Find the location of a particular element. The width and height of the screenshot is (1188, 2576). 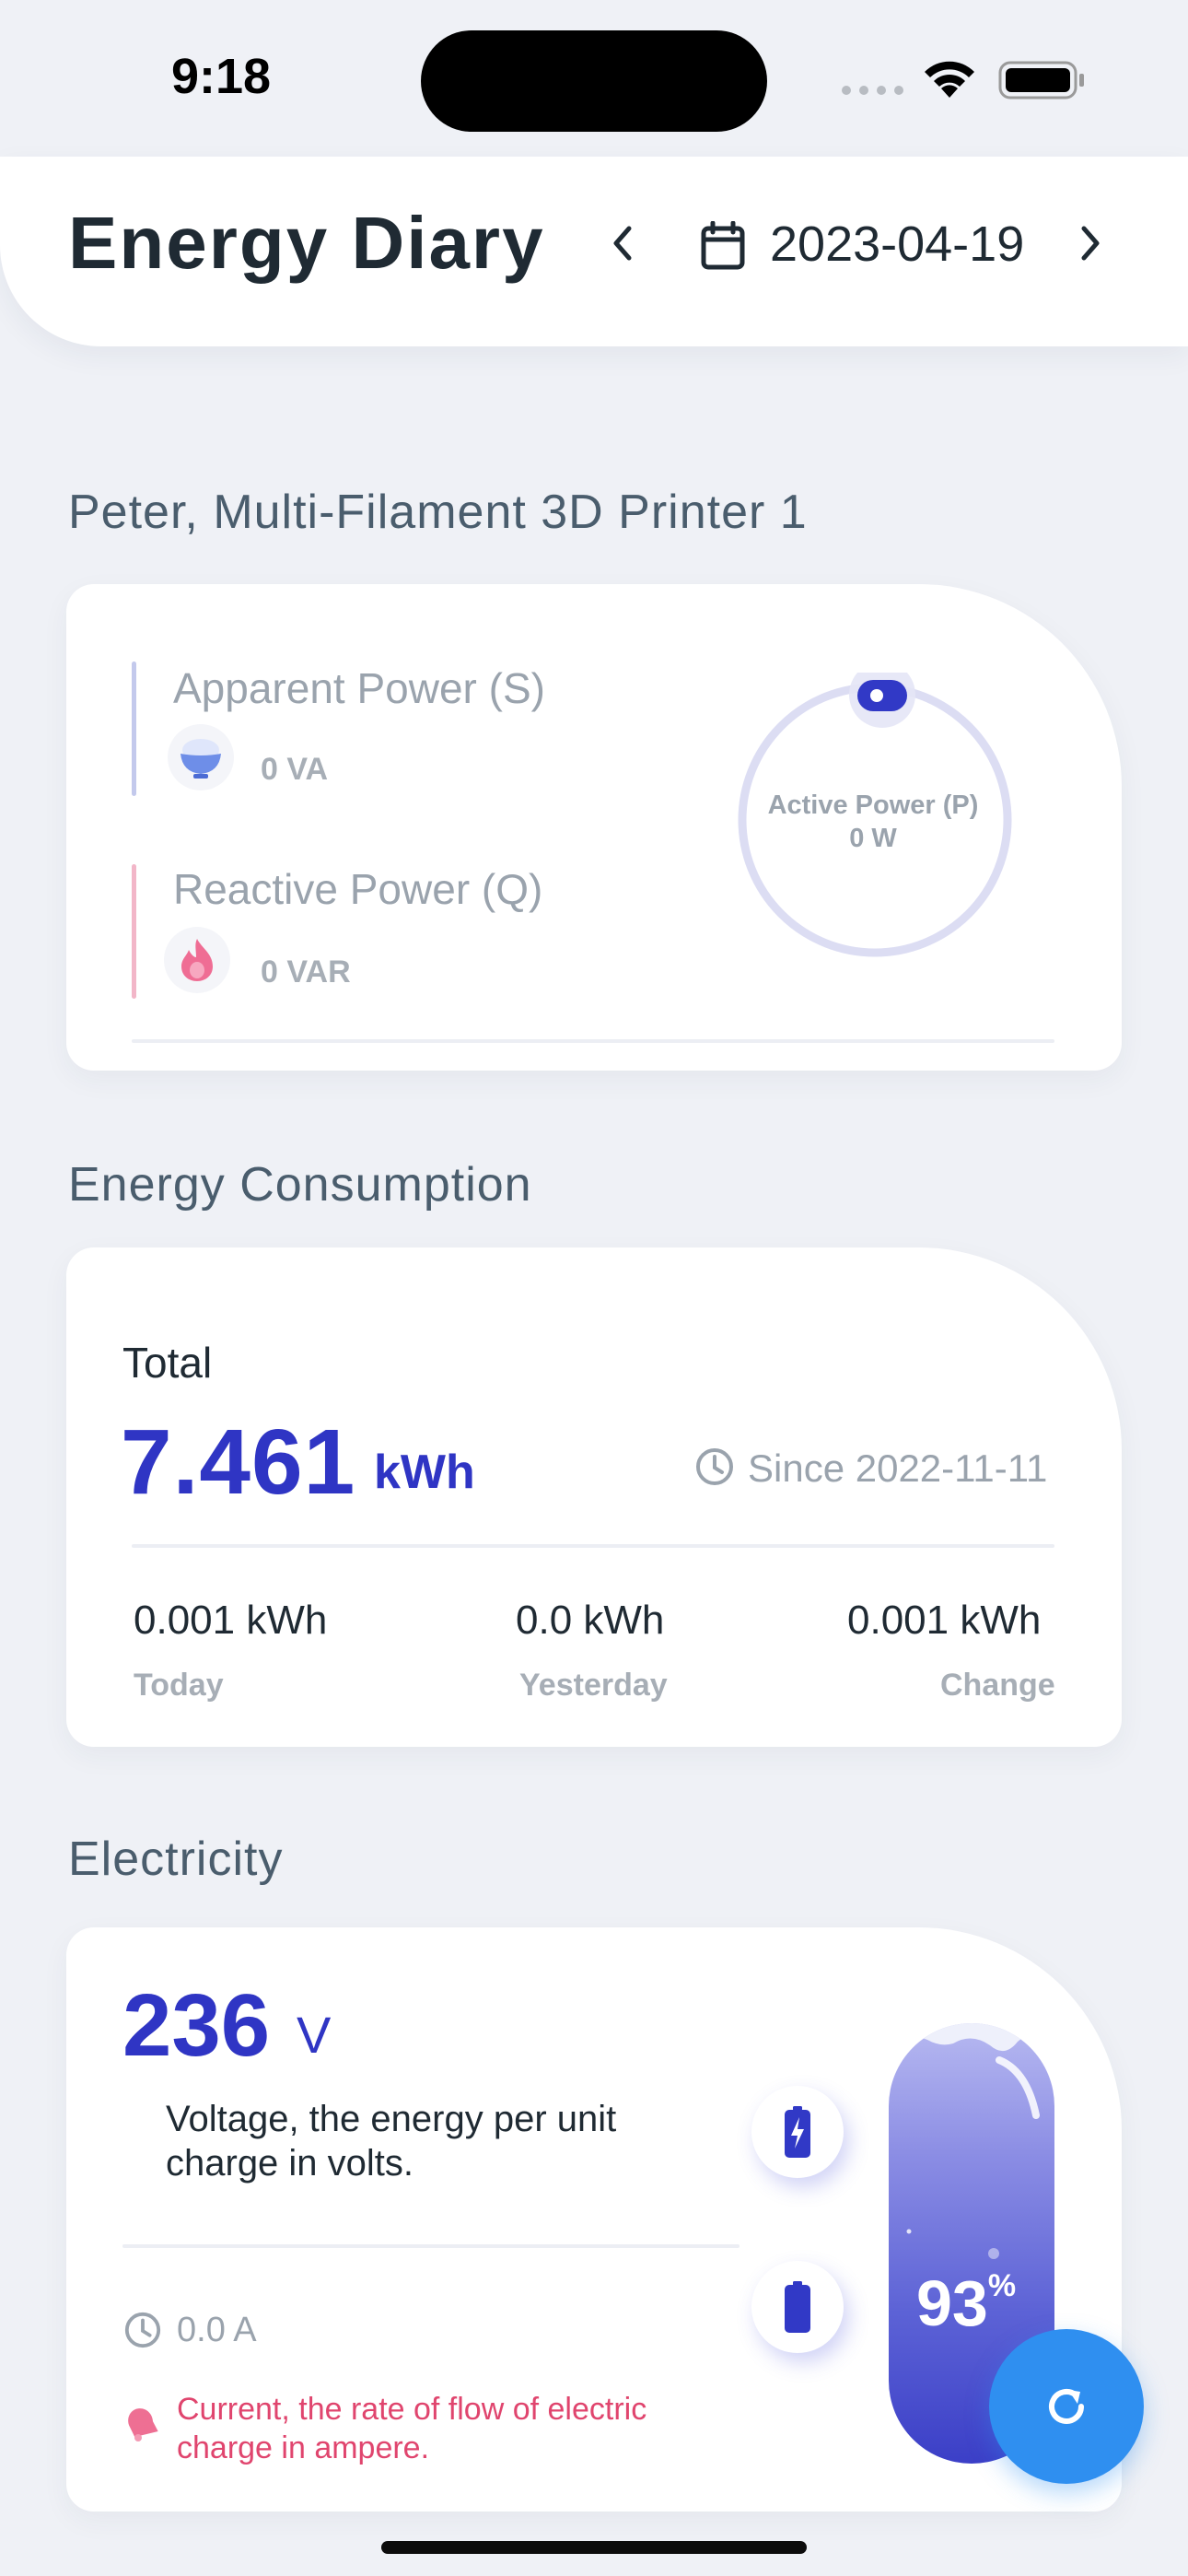

consumption-section-title: Energy Consumption is located at coordinates (300, 1185).